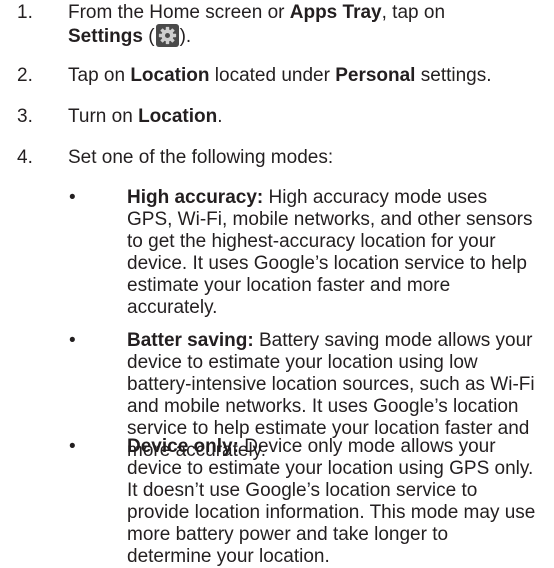 This screenshot has width=554, height=568. What do you see at coordinates (195, 197) in the screenshot?
I see `mode-title: High accuracy:` at bounding box center [195, 197].